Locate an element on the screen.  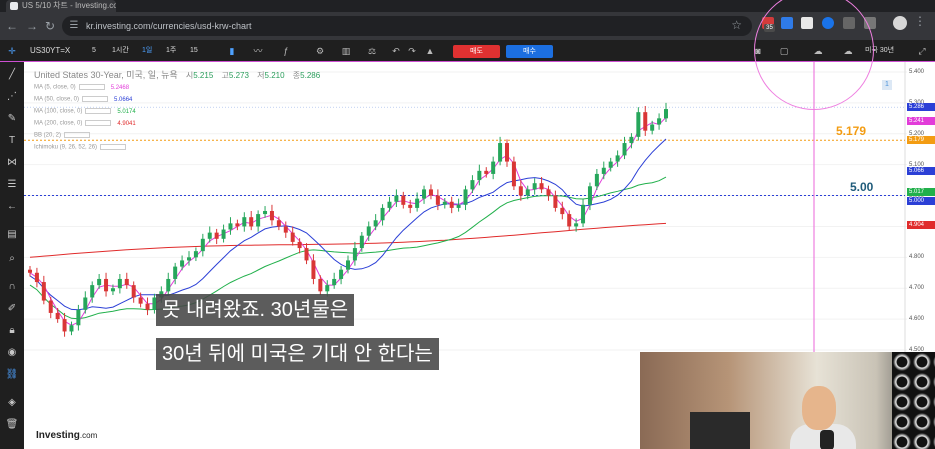
browser-menu-icon: ⋮ is located at coordinates (920, 21).